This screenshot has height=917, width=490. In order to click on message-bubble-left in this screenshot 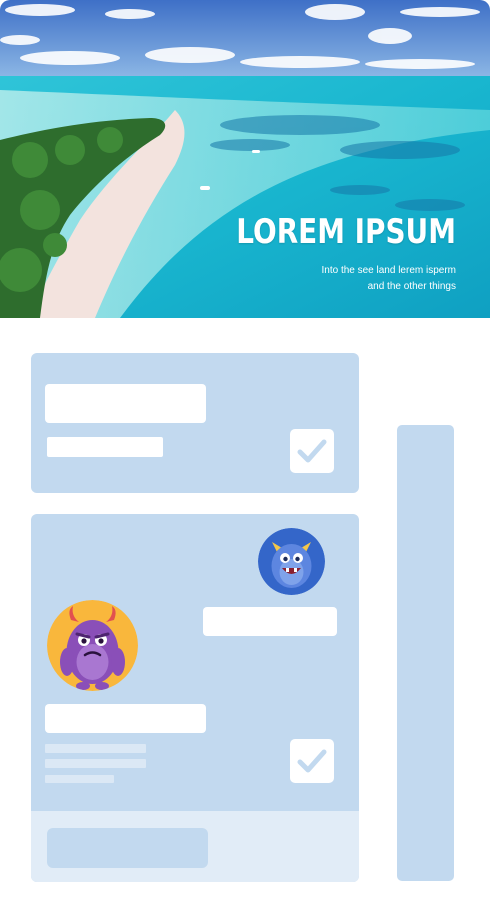, I will do `click(125, 718)`.